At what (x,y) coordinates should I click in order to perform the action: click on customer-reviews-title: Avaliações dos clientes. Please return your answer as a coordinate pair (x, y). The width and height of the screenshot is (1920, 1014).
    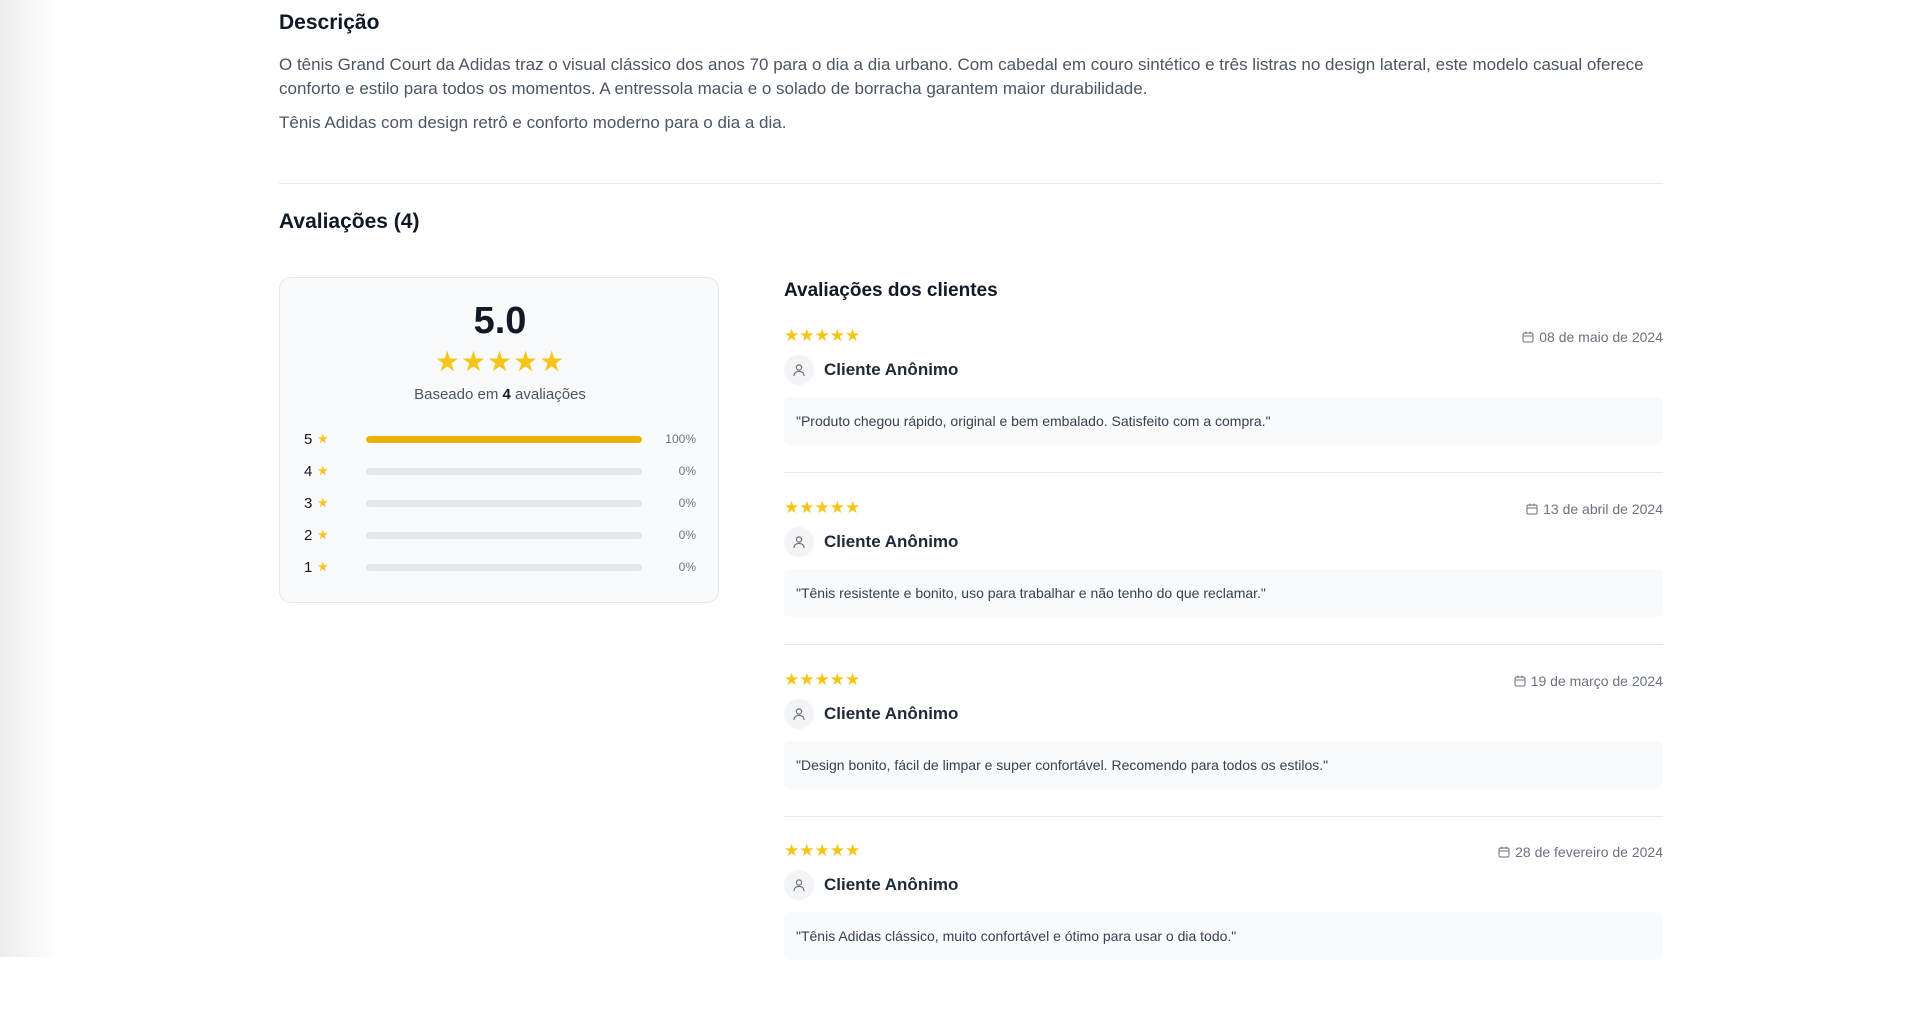
    Looking at the image, I should click on (891, 290).